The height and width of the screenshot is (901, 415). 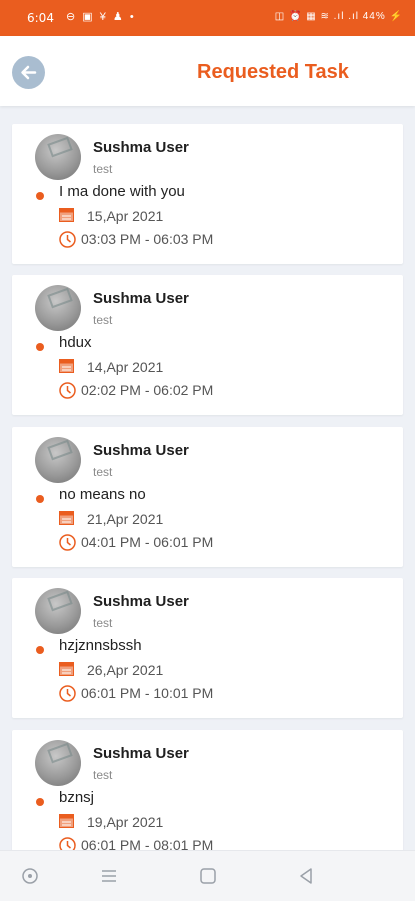 What do you see at coordinates (306, 876) in the screenshot?
I see `back-triangle-icon` at bounding box center [306, 876].